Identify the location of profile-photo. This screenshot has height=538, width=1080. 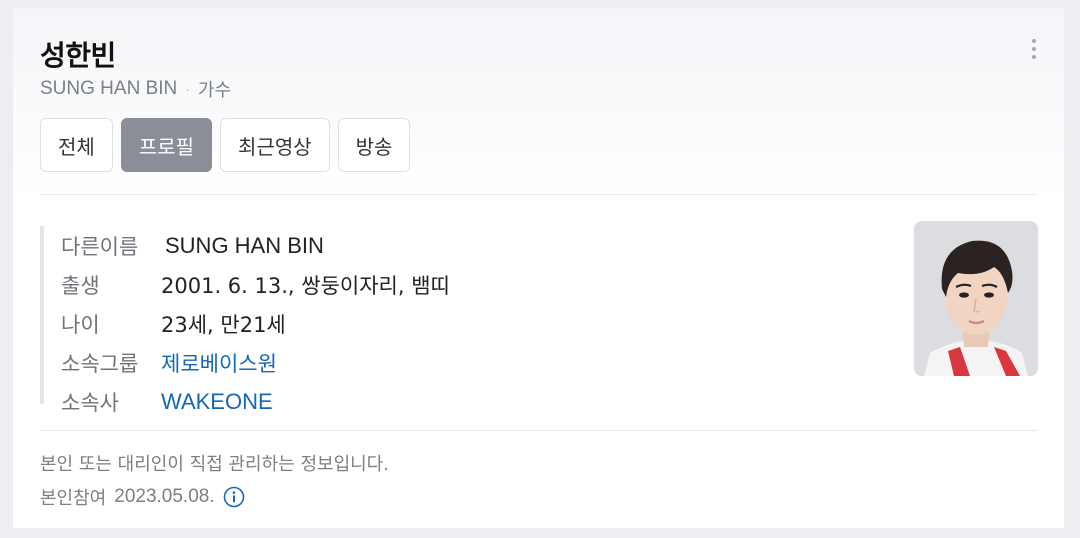
(976, 298).